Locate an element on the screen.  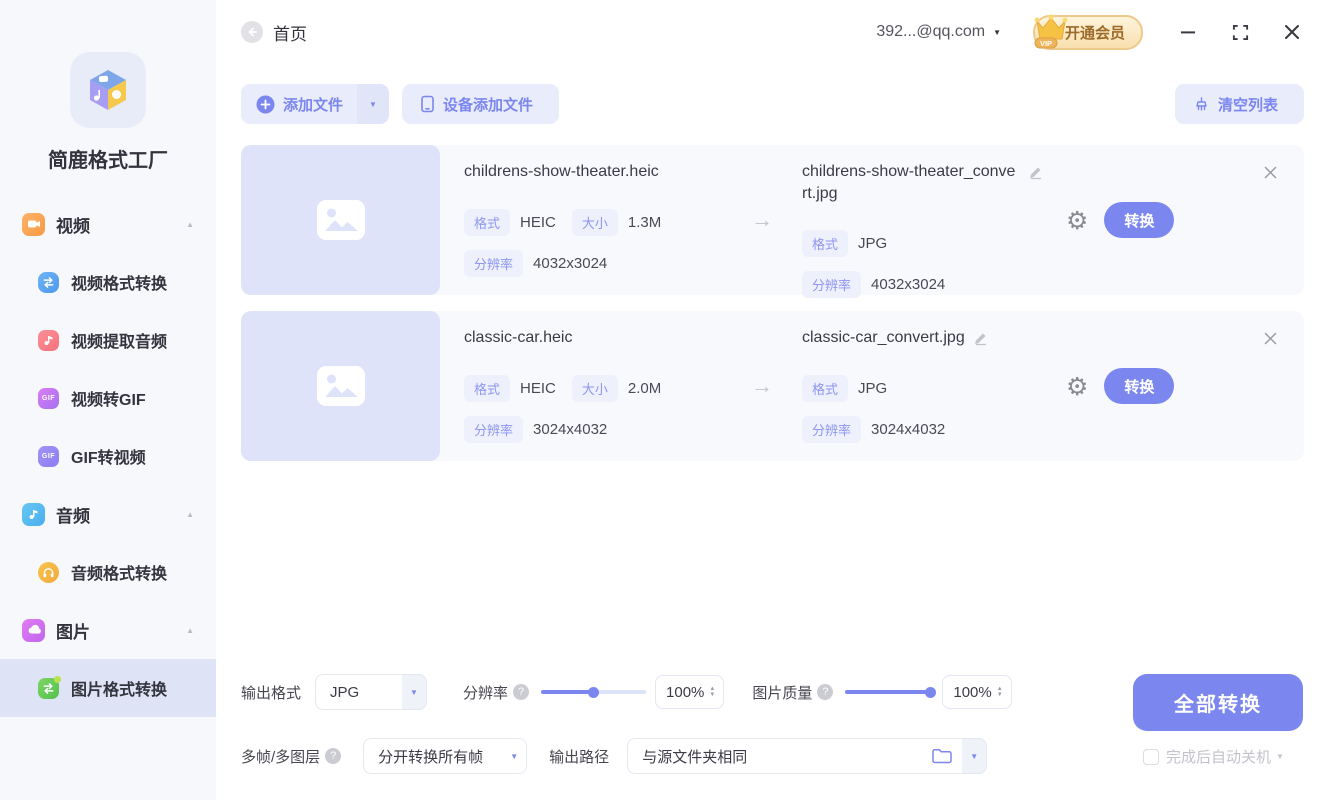
window-controls is located at coordinates (1240, 32).